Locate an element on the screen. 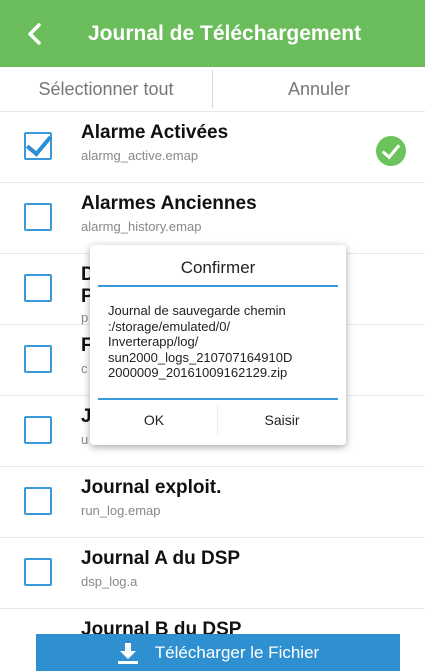  list-item: Journal A du DSP dsp_log.a is located at coordinates (212, 573).